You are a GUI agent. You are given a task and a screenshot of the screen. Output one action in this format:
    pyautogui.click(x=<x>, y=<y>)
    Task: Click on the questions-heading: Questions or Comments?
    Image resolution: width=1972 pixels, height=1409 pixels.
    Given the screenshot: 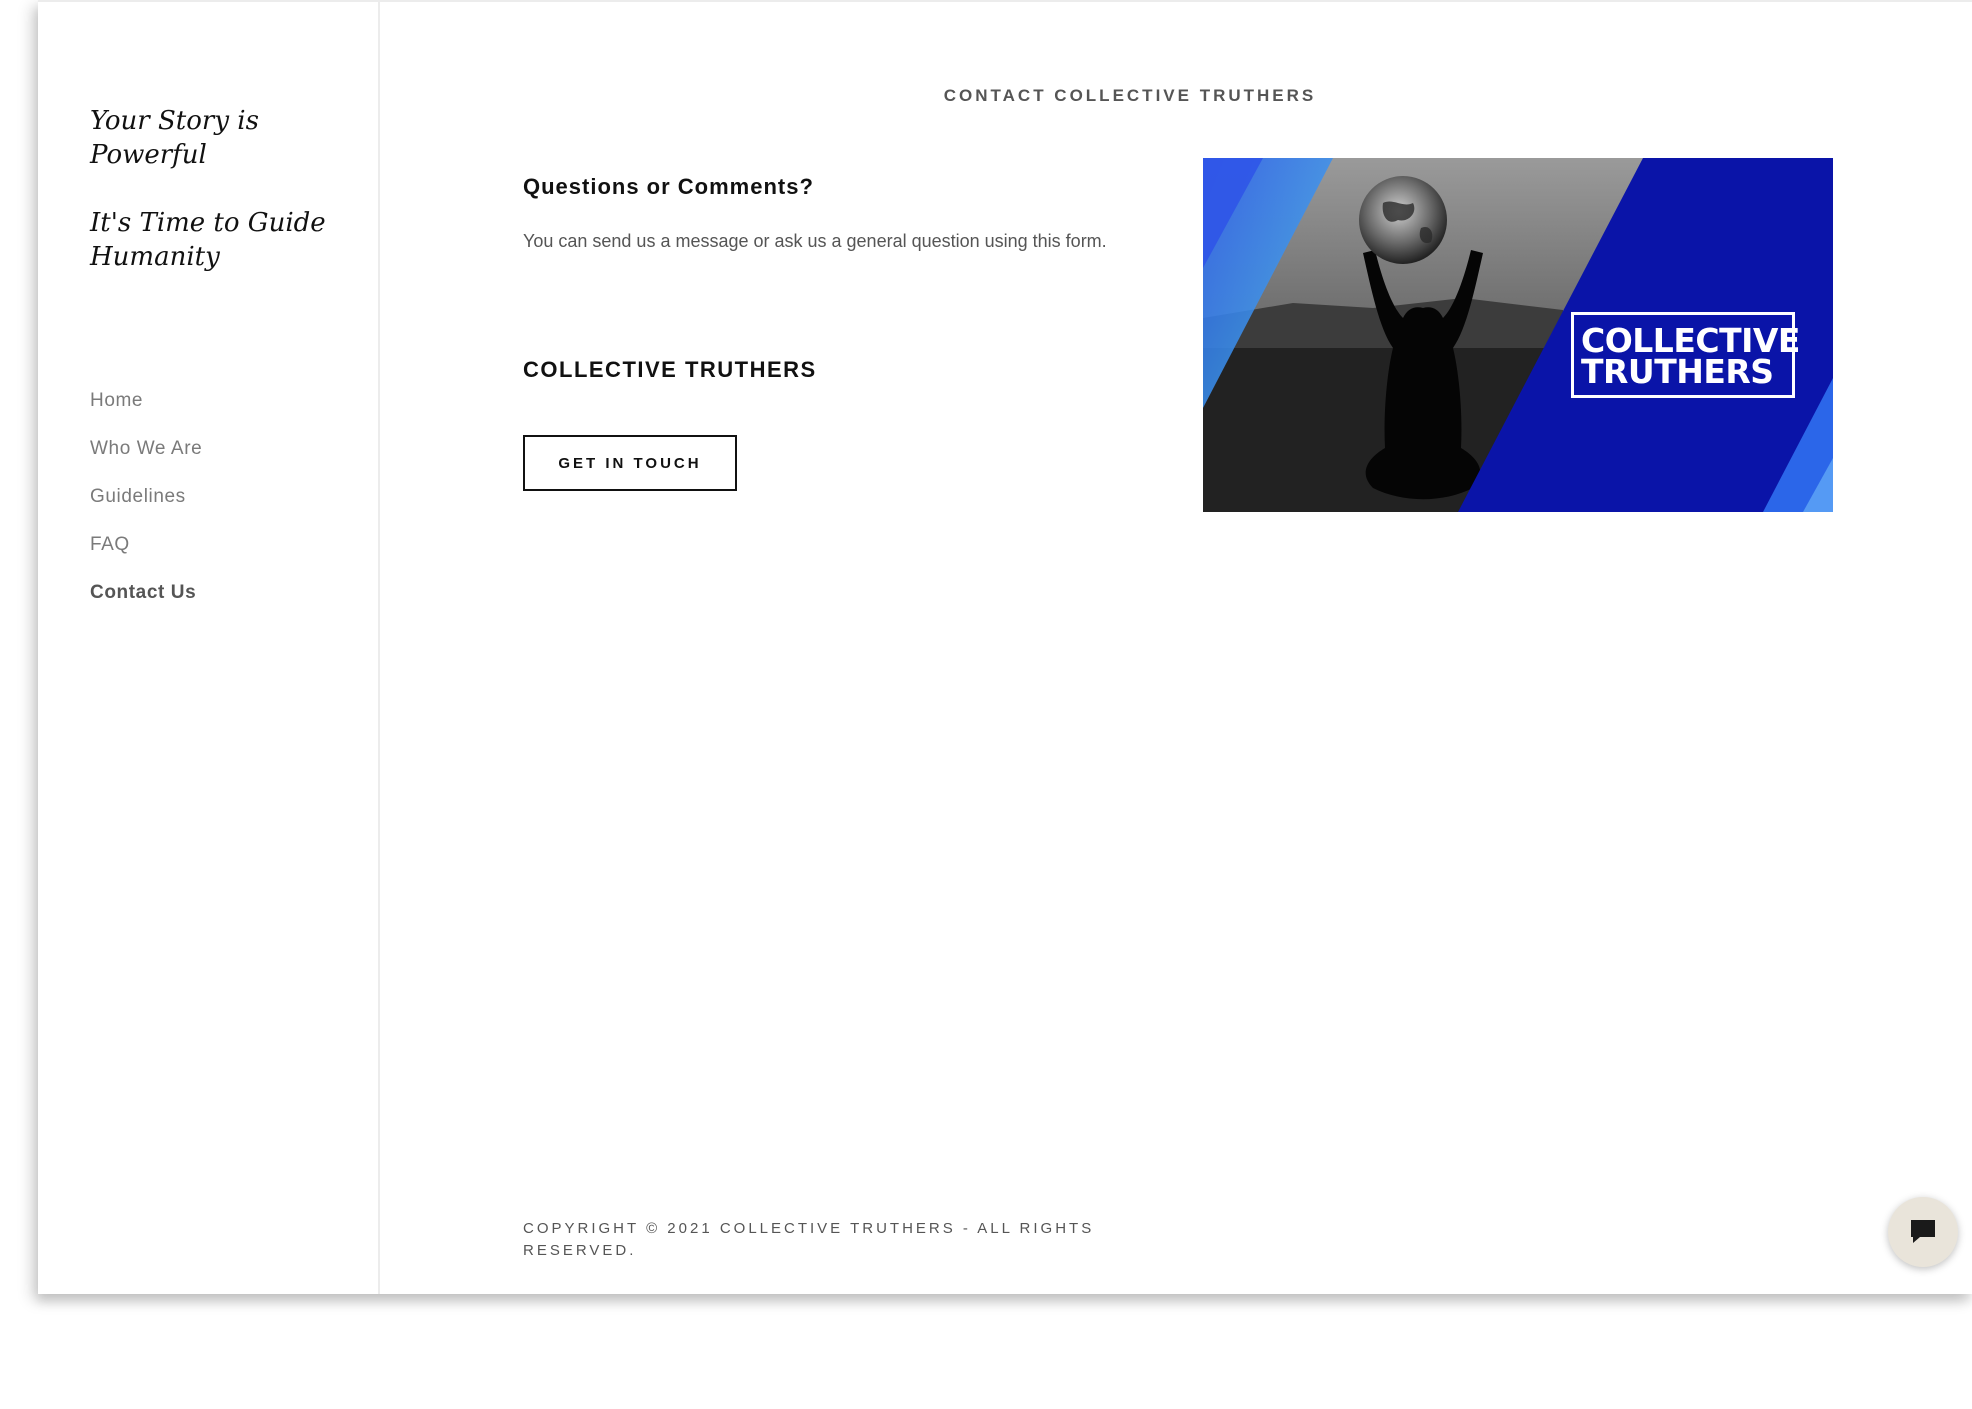 What is the action you would take?
    pyautogui.click(x=668, y=186)
    